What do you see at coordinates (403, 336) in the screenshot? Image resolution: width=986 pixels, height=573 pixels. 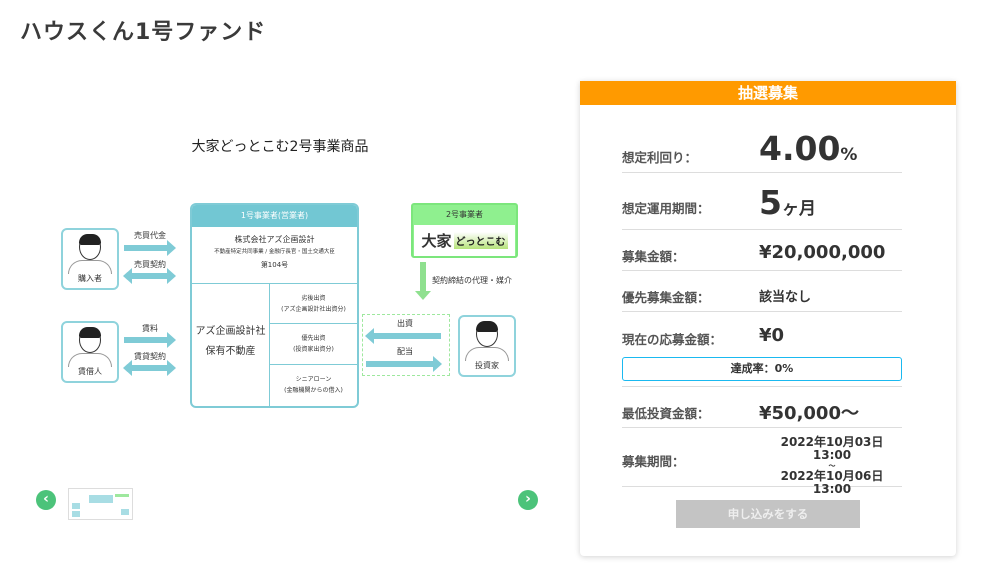 I see `arrow-left-icon` at bounding box center [403, 336].